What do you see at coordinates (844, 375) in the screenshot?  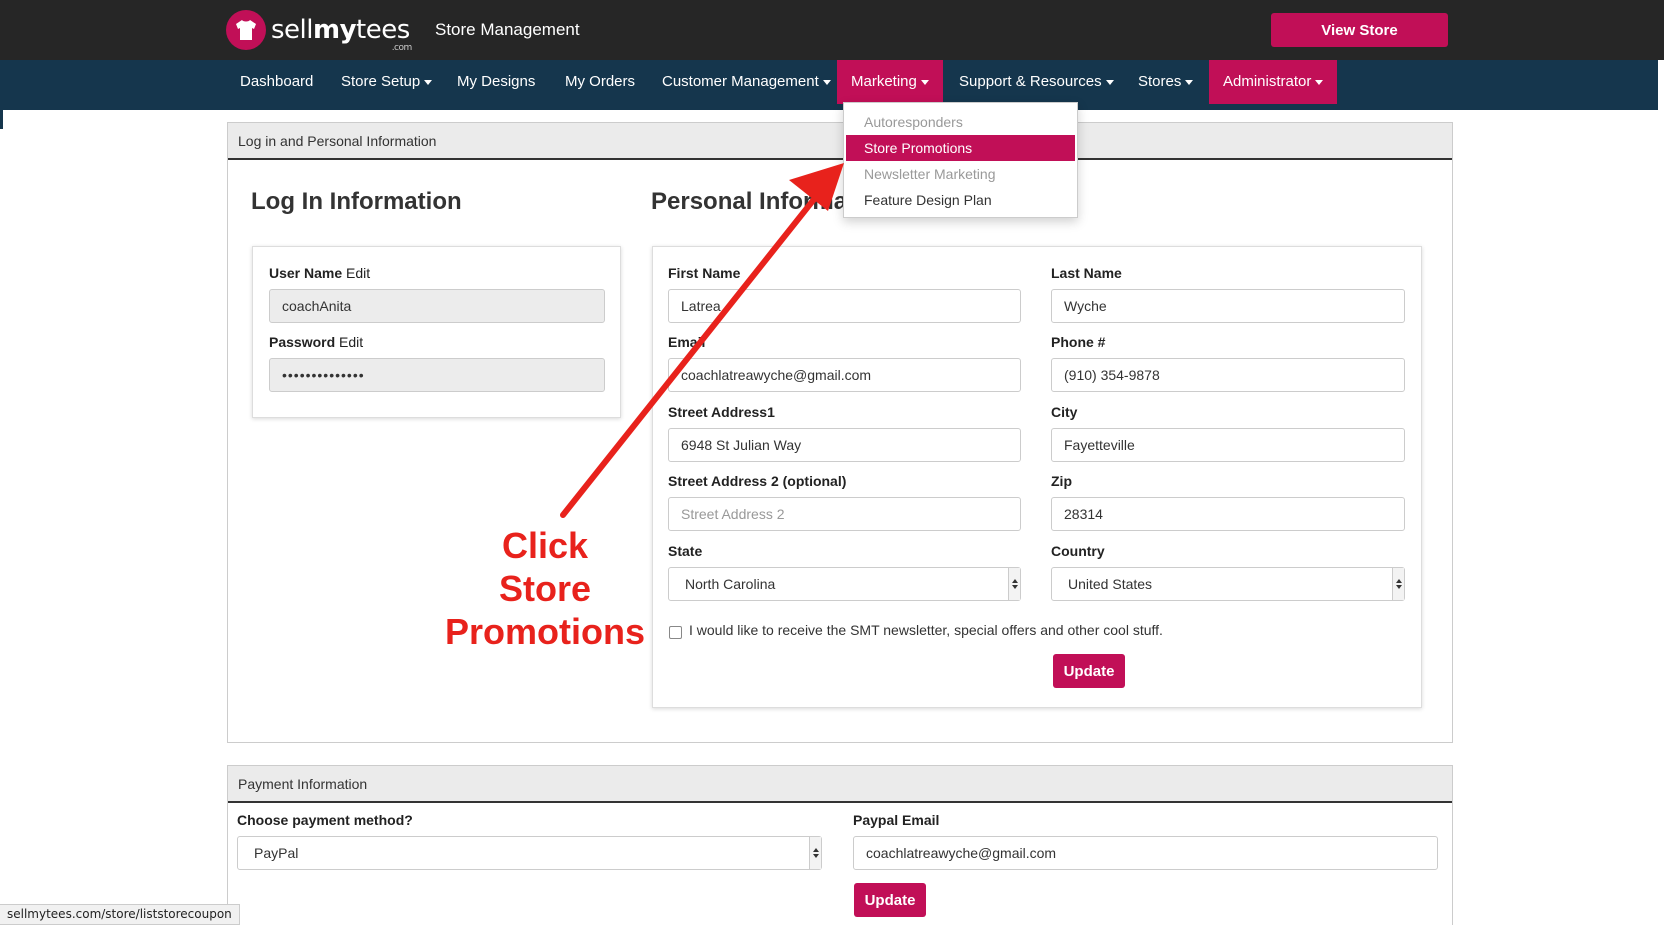 I see `email-input: coachlatreawyche@gmail.com` at bounding box center [844, 375].